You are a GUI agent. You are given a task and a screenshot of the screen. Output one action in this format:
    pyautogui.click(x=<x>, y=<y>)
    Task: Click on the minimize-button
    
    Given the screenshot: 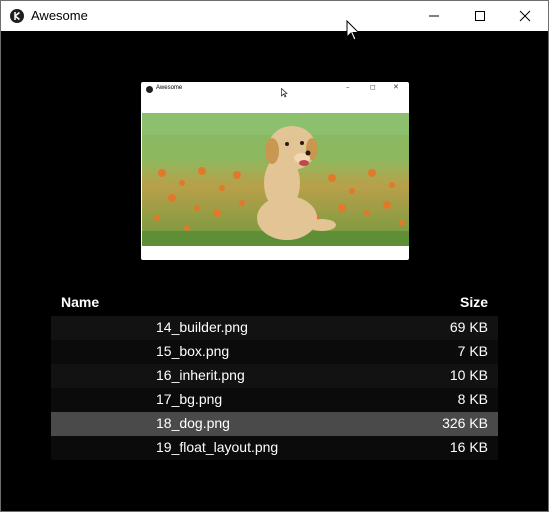 What is the action you would take?
    pyautogui.click(x=434, y=16)
    